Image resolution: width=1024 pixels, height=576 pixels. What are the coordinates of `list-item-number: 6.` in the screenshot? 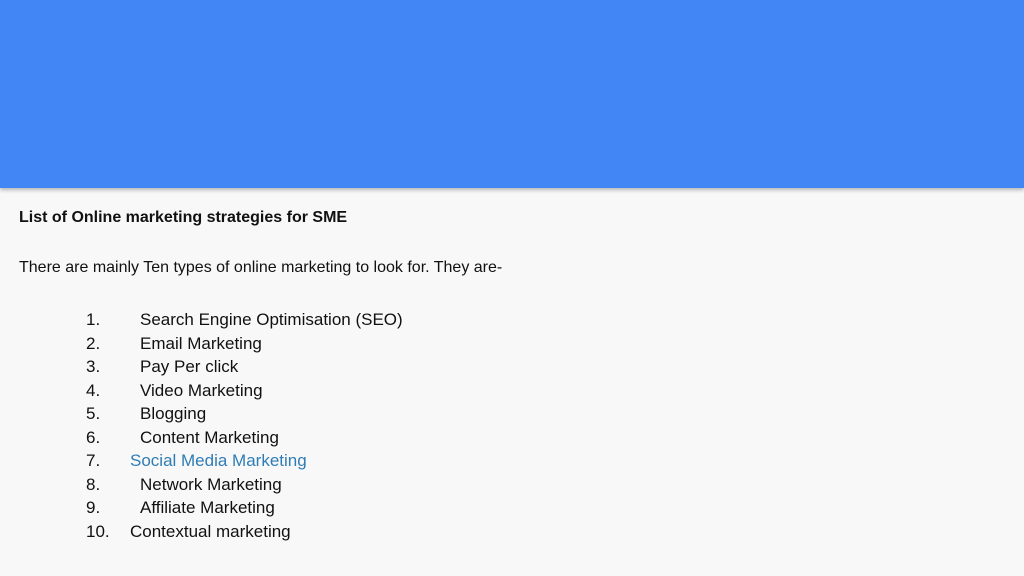 It's located at (93, 437).